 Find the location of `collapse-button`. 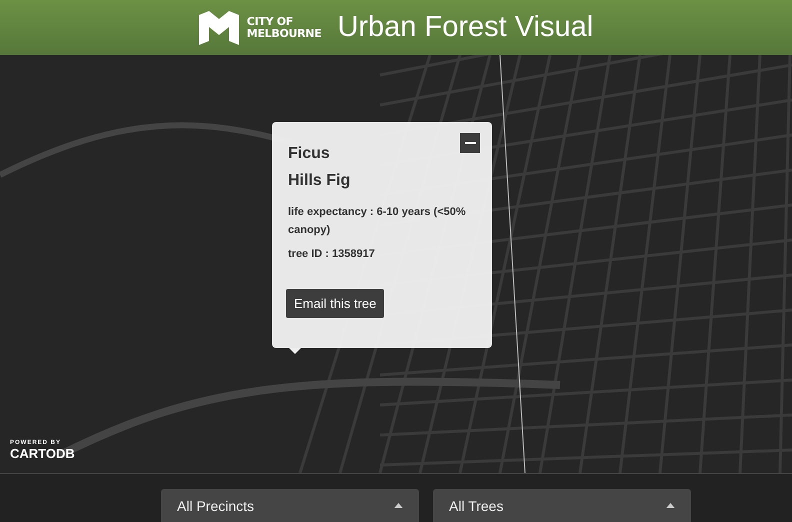

collapse-button is located at coordinates (470, 143).